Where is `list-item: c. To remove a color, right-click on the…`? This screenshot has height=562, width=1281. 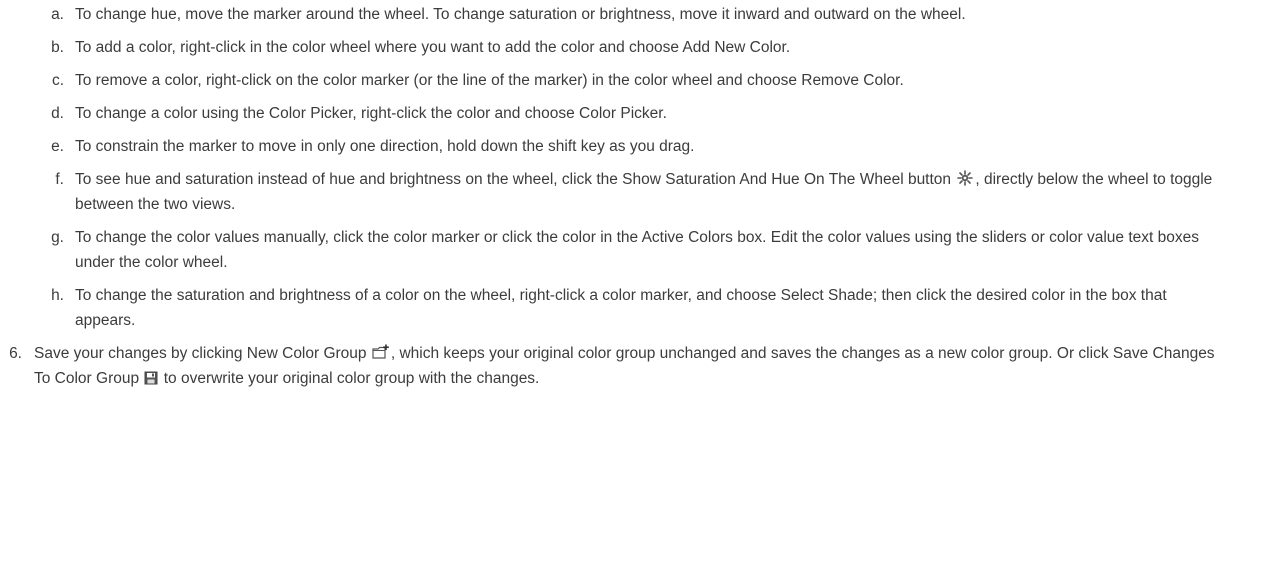
list-item: c. To remove a color, right-click on the… is located at coordinates (640, 80).